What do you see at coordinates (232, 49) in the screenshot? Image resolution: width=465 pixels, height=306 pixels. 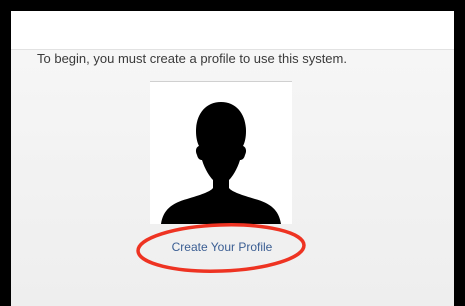 I see `header-divider` at bounding box center [232, 49].